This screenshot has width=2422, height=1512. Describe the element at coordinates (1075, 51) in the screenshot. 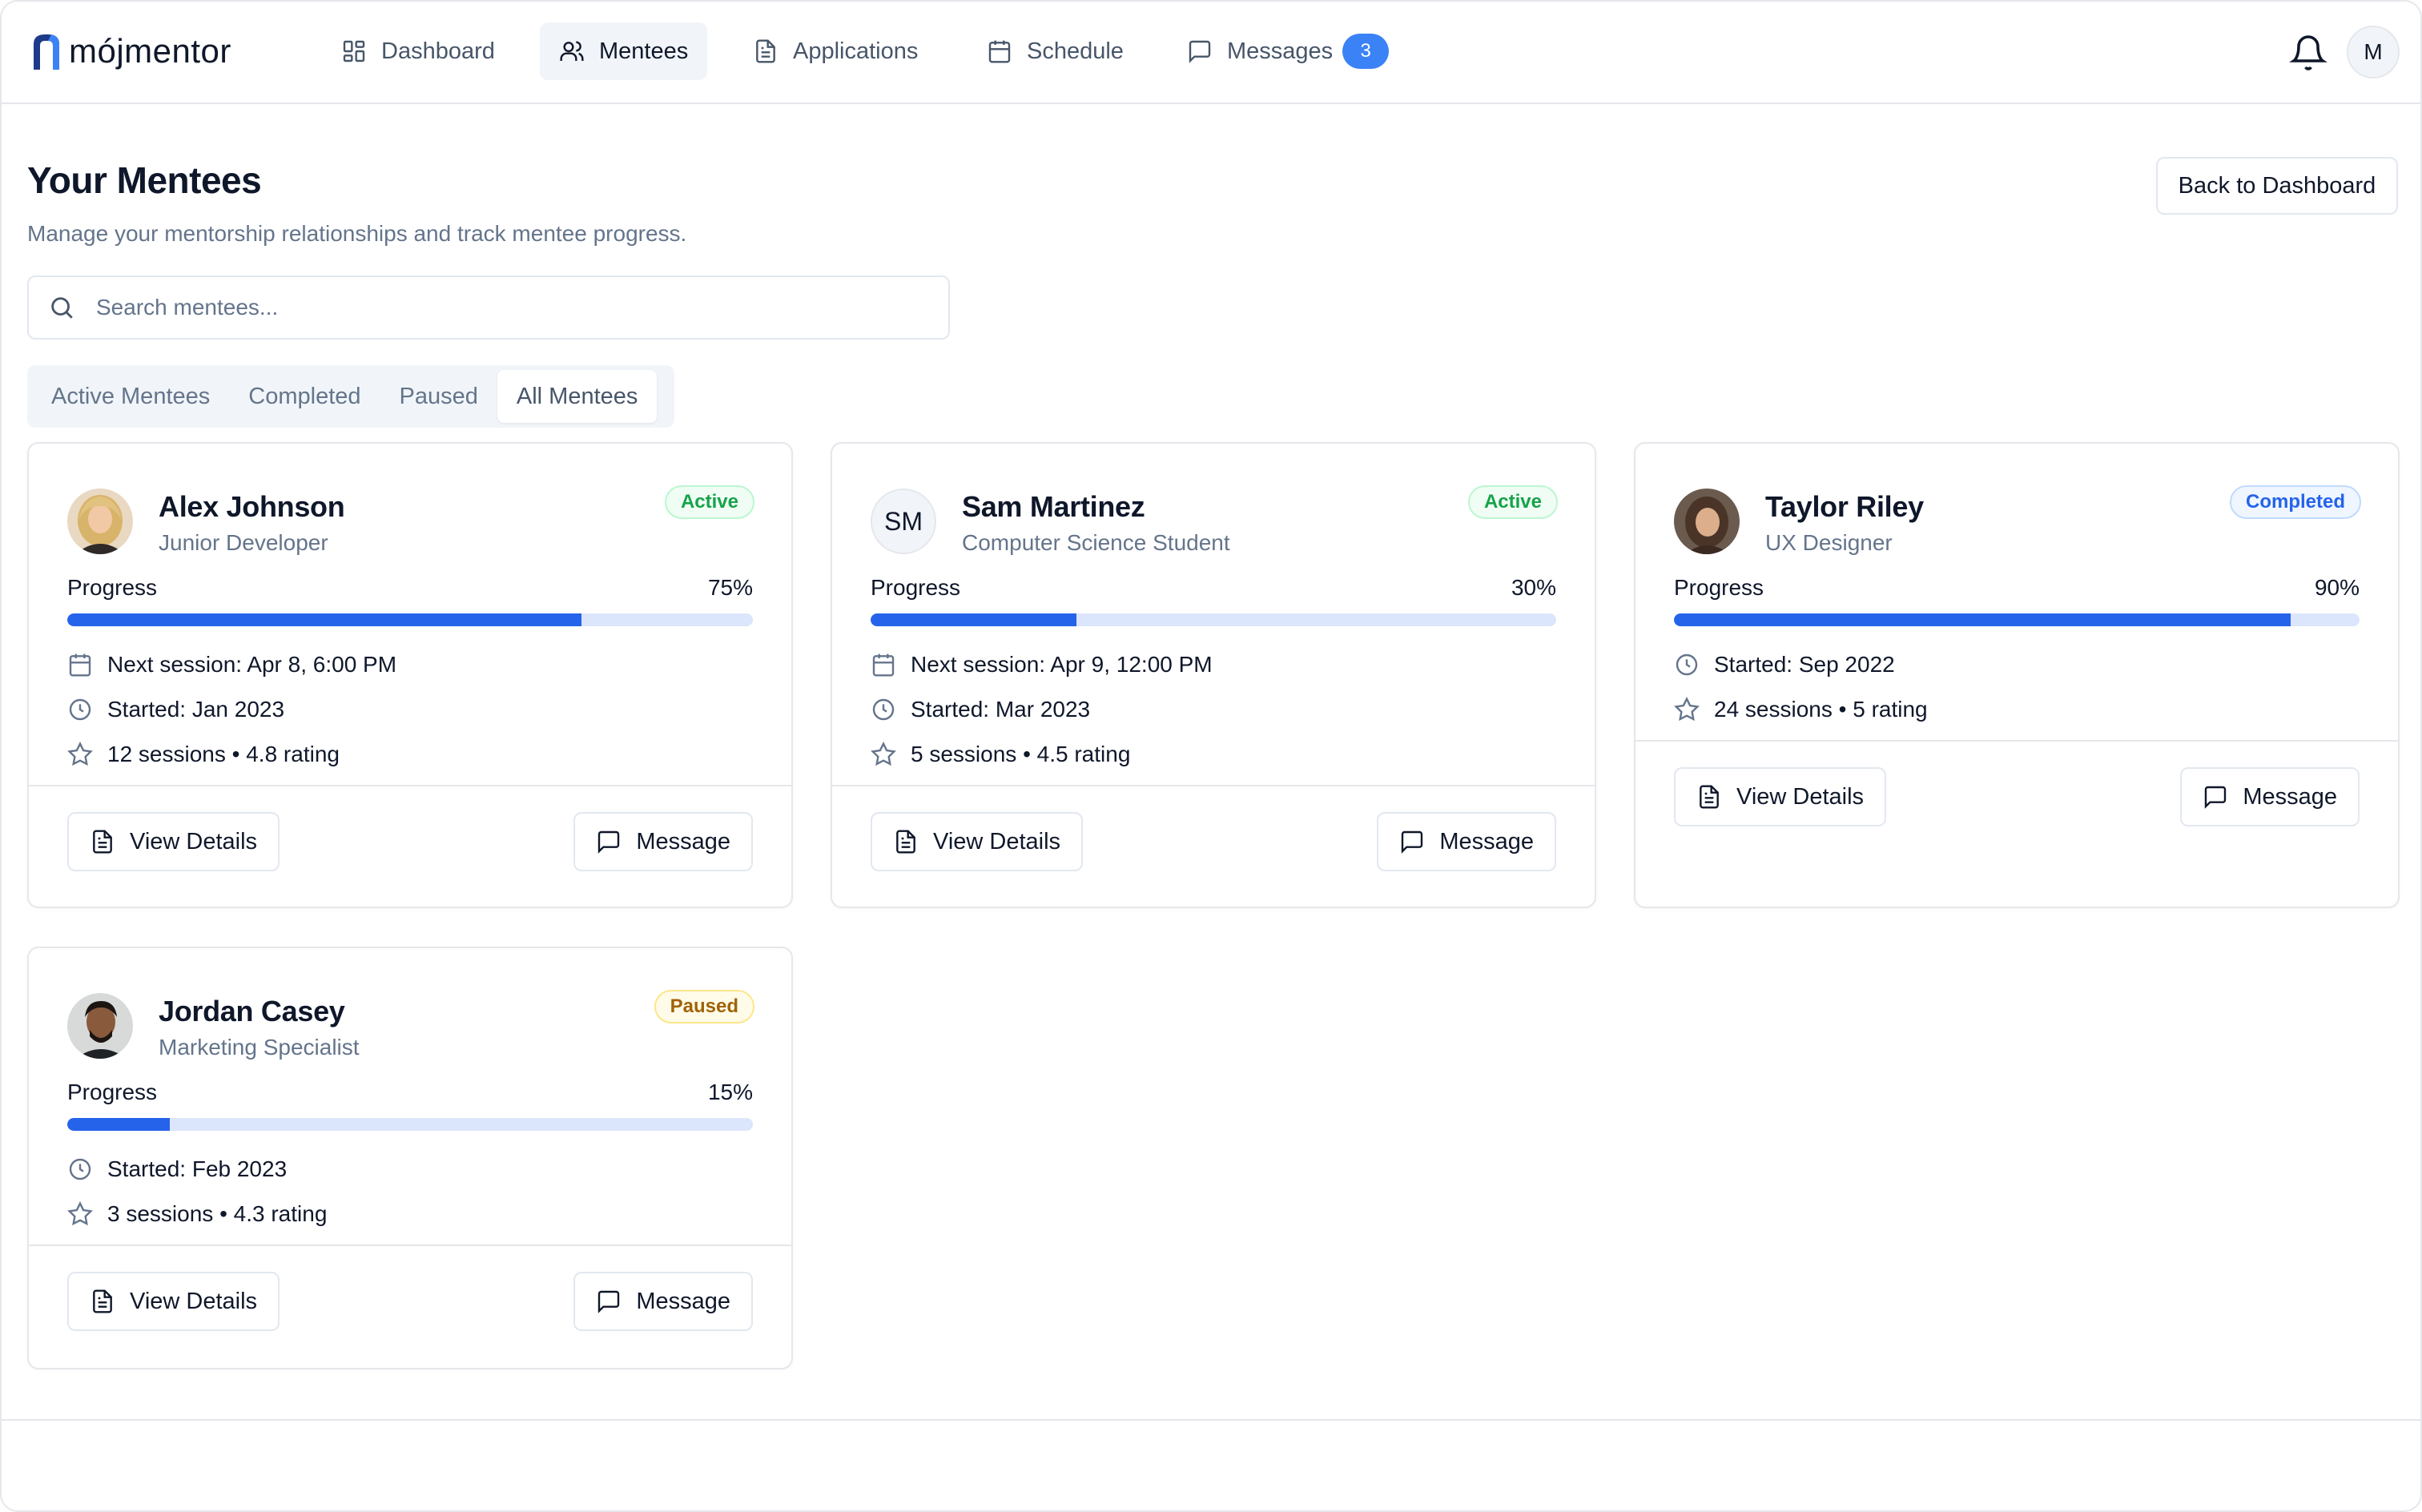

I see `nav-label: Schedule` at that location.